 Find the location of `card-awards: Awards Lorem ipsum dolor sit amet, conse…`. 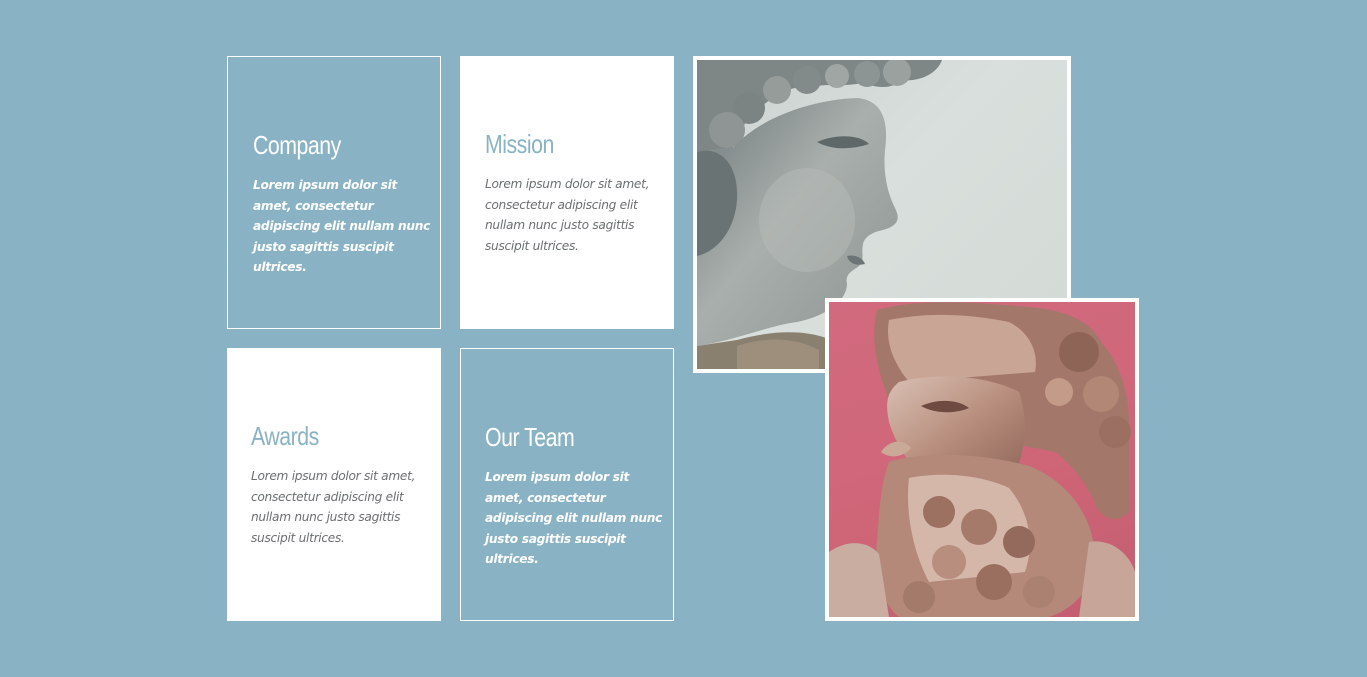

card-awards: Awards Lorem ipsum dolor sit amet, conse… is located at coordinates (334, 484).